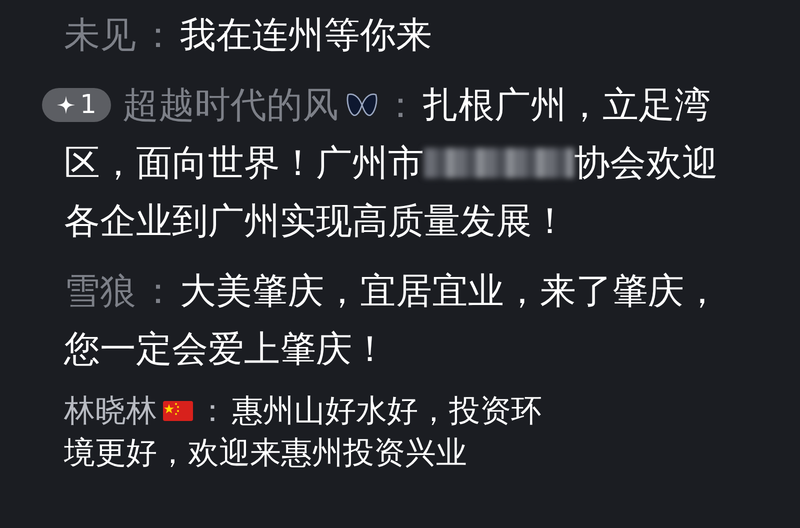 Image resolution: width=800 pixels, height=528 pixels. What do you see at coordinates (230, 106) in the screenshot?
I see `username: 超越时代的风` at bounding box center [230, 106].